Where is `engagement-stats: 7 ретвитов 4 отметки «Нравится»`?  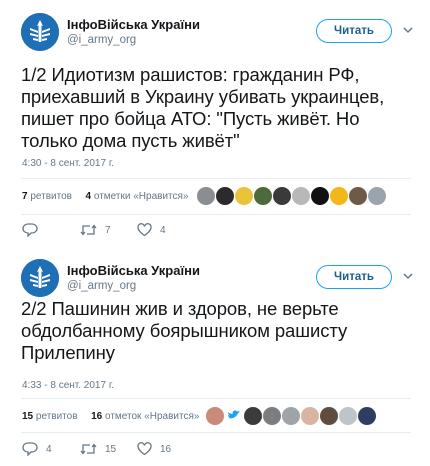
engagement-stats: 7 ретвитов 4 отметки «Нравится» is located at coordinates (105, 196).